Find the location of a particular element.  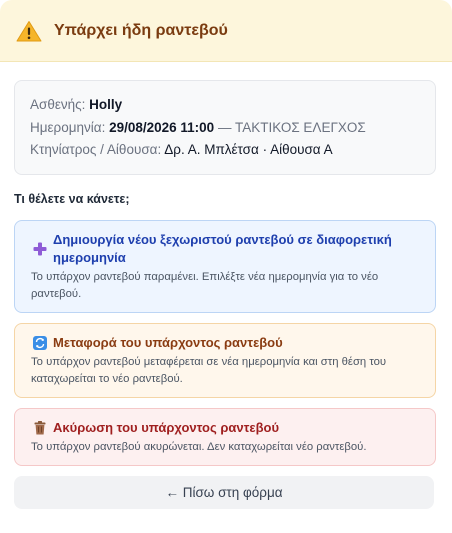

vet-value: Δρ. Α. Μπλέτσα · Αίθουσα Α is located at coordinates (248, 149).